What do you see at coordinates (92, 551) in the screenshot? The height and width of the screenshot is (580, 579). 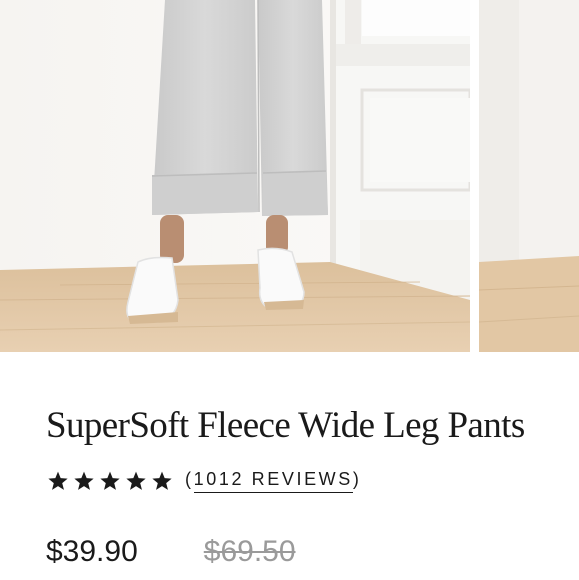 I see `sale-price: $39.90` at bounding box center [92, 551].